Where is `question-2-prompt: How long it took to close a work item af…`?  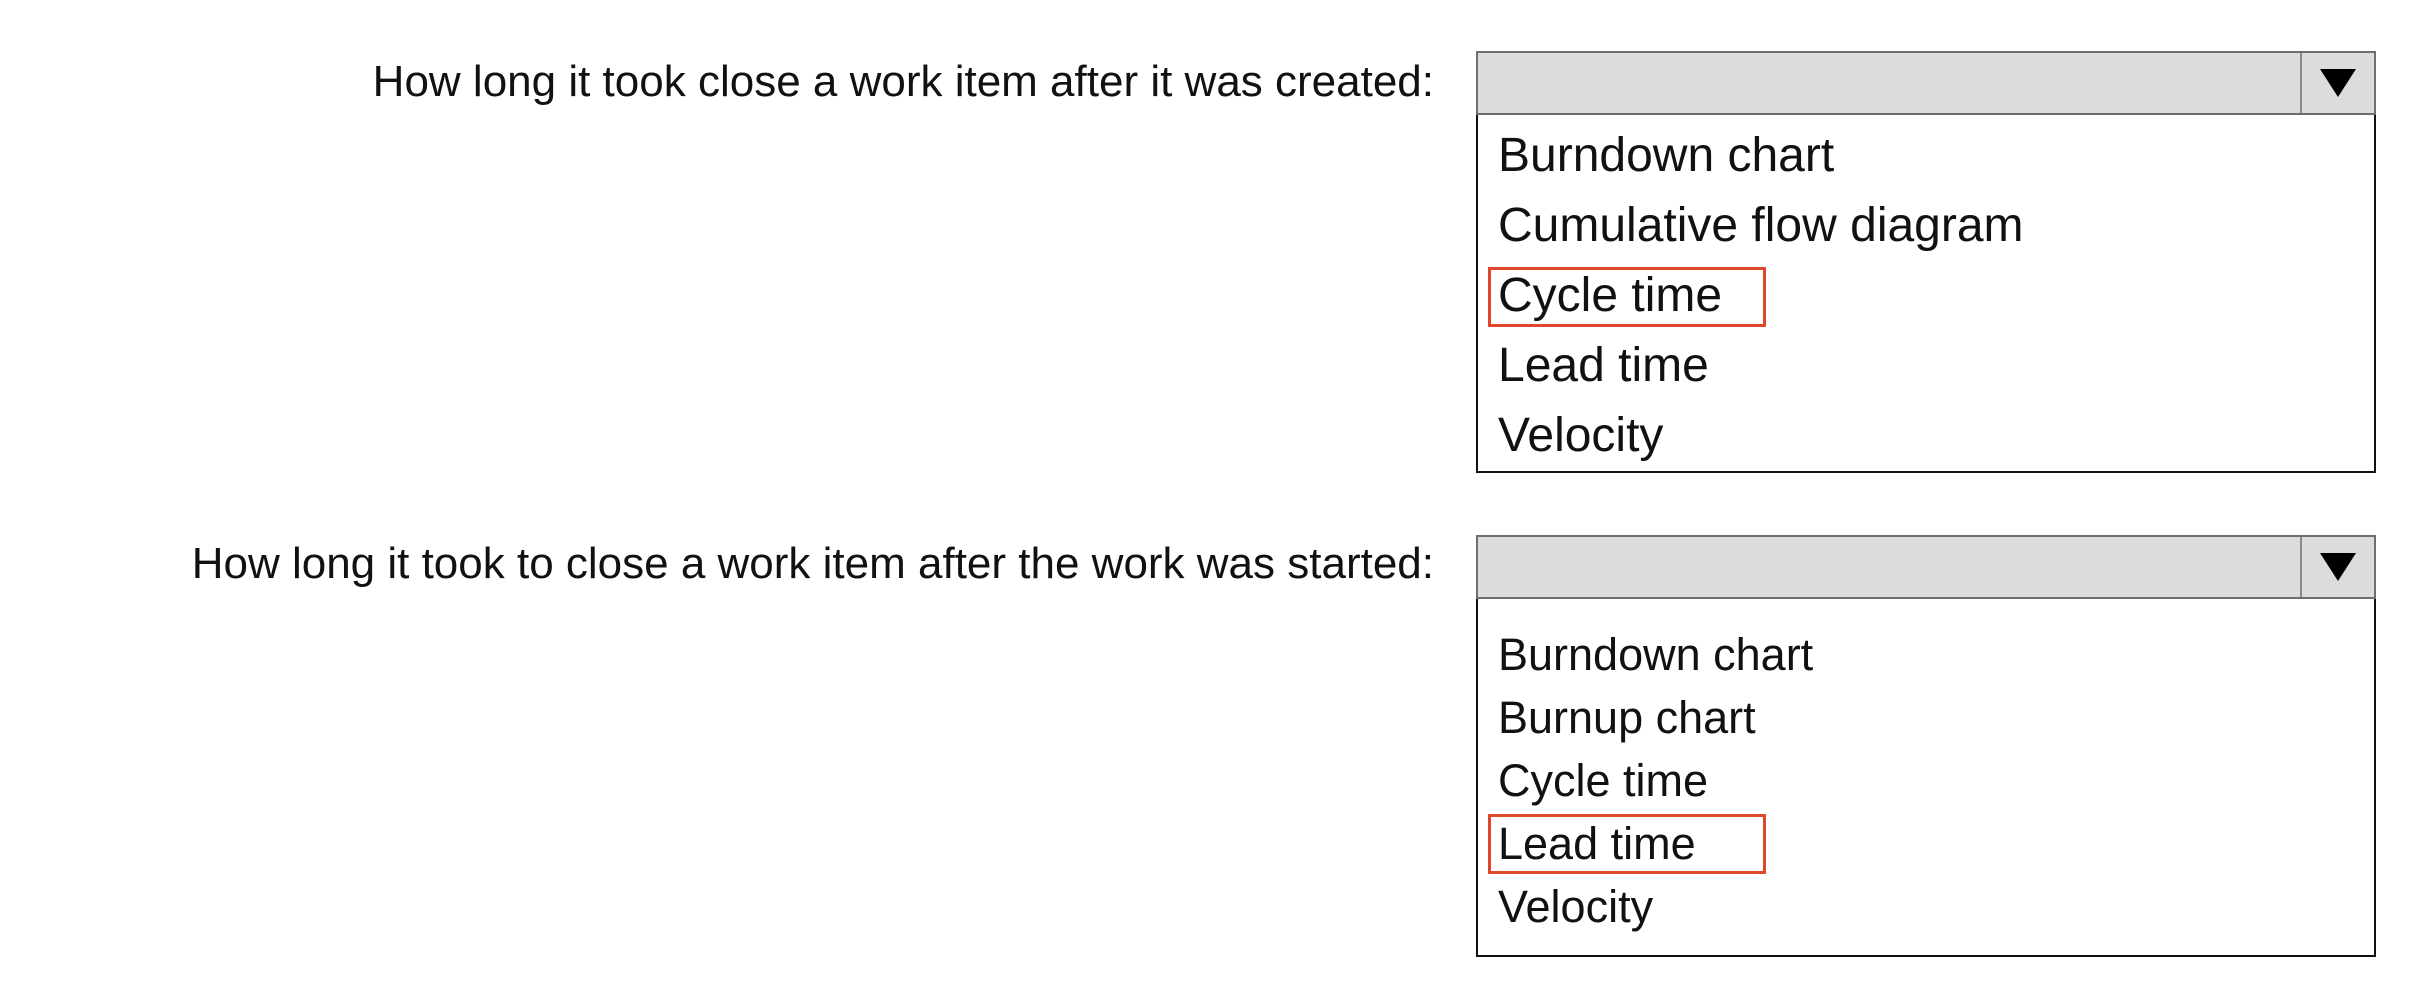 question-2-prompt: How long it took to close a work item af… is located at coordinates (812, 563).